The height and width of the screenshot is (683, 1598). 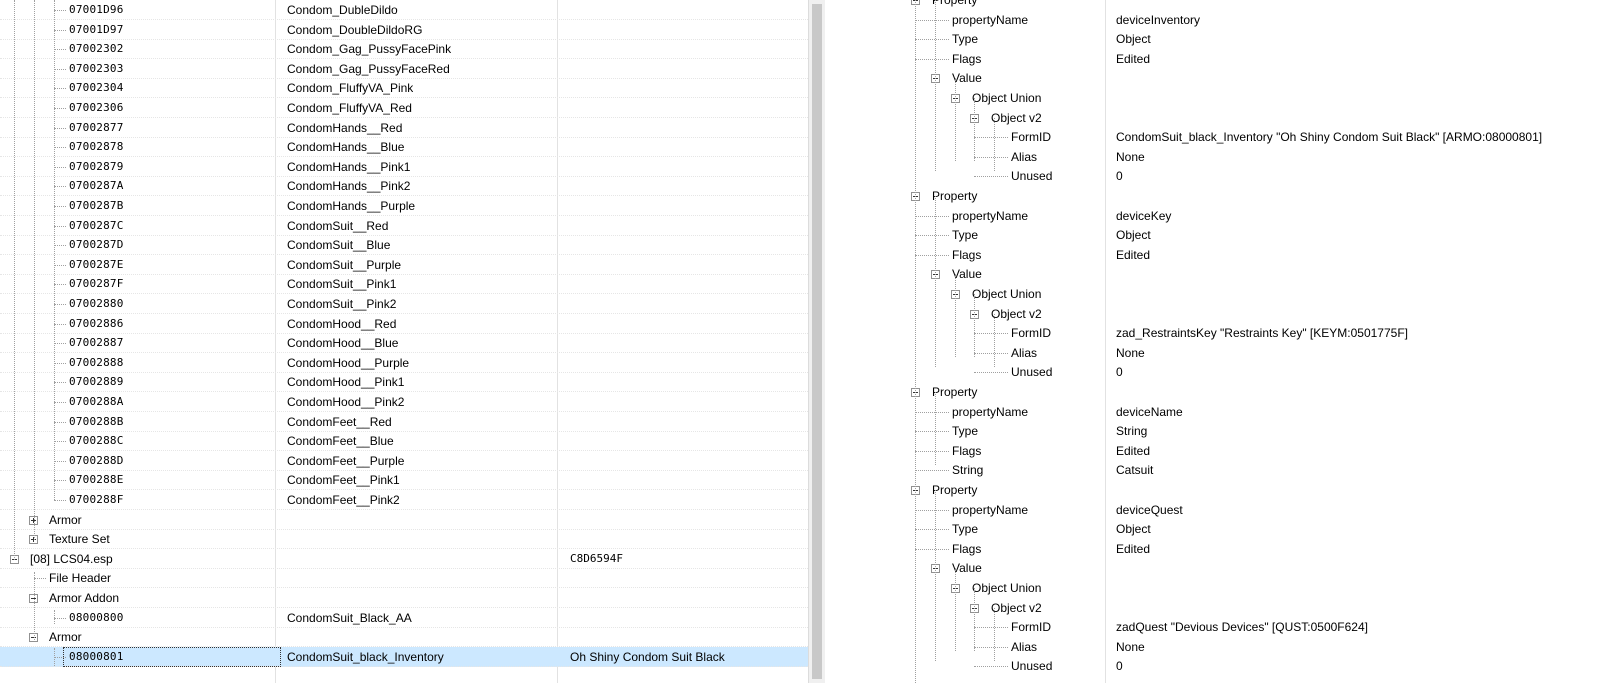 I want to click on record-row: 07002302 Condom_Gag_PussyFacePink, so click(x=404, y=49).